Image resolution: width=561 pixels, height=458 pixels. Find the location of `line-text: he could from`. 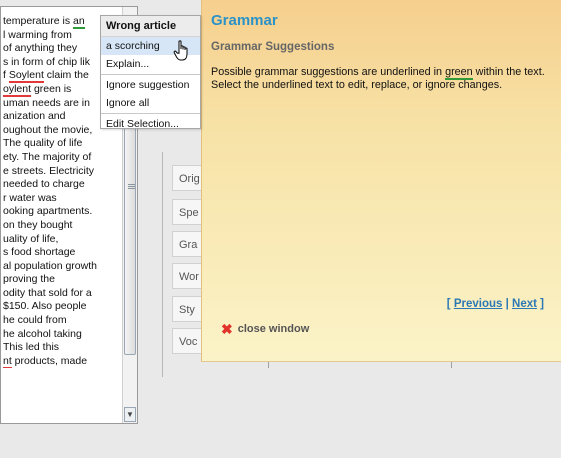

line-text: he could from is located at coordinates (35, 320).